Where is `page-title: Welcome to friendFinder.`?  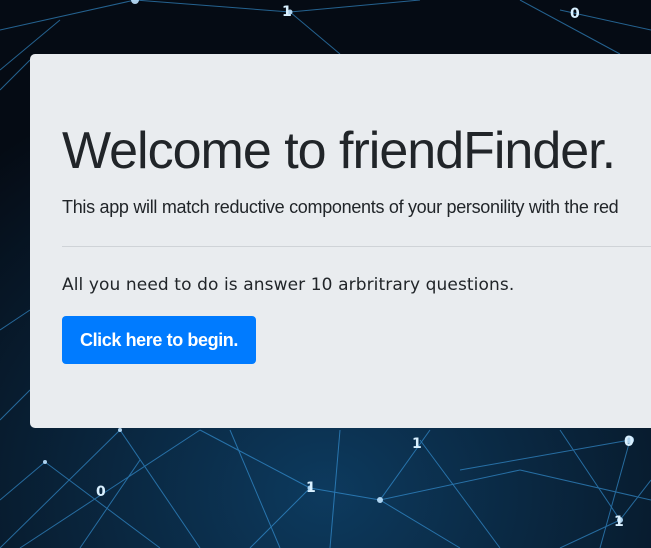 page-title: Welcome to friendFinder. is located at coordinates (339, 151).